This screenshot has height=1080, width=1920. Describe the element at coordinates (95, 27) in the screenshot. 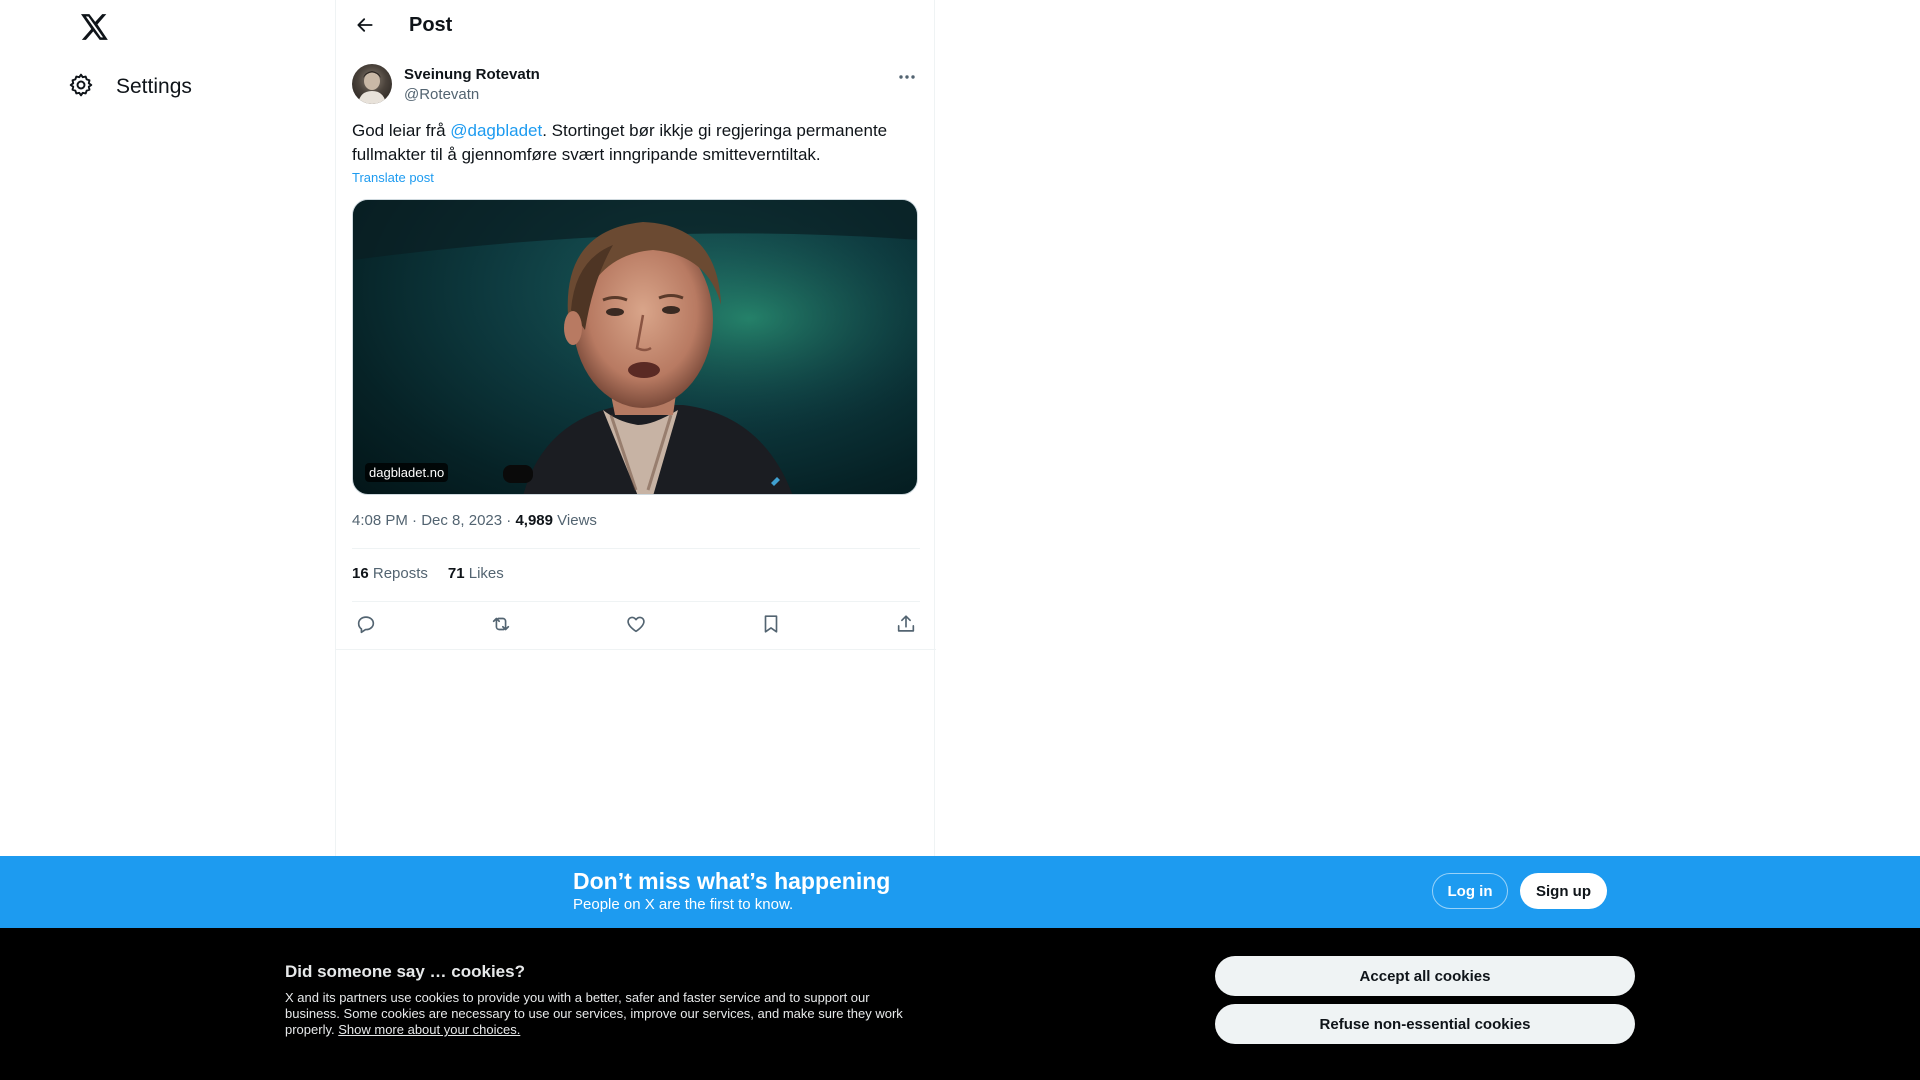

I see `x-logo-icon` at that location.